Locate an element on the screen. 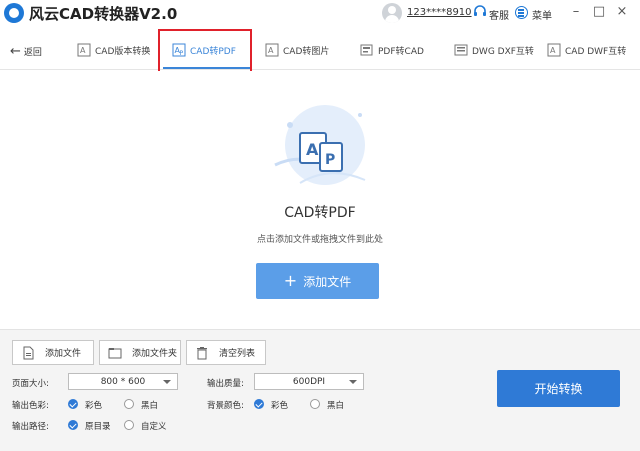  output-path-label: 输出路径: is located at coordinates (30, 427).